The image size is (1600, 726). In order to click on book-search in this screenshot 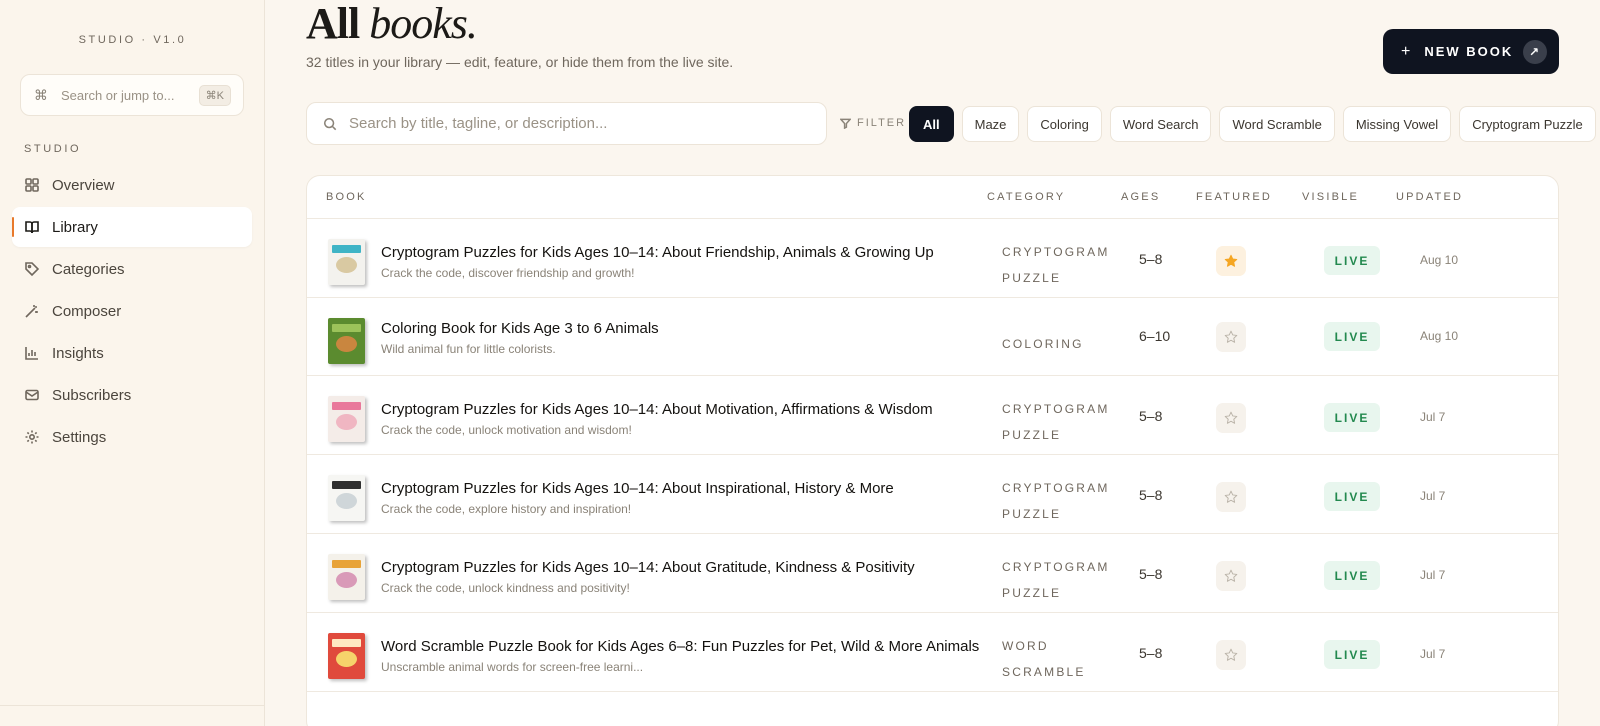, I will do `click(566, 123)`.